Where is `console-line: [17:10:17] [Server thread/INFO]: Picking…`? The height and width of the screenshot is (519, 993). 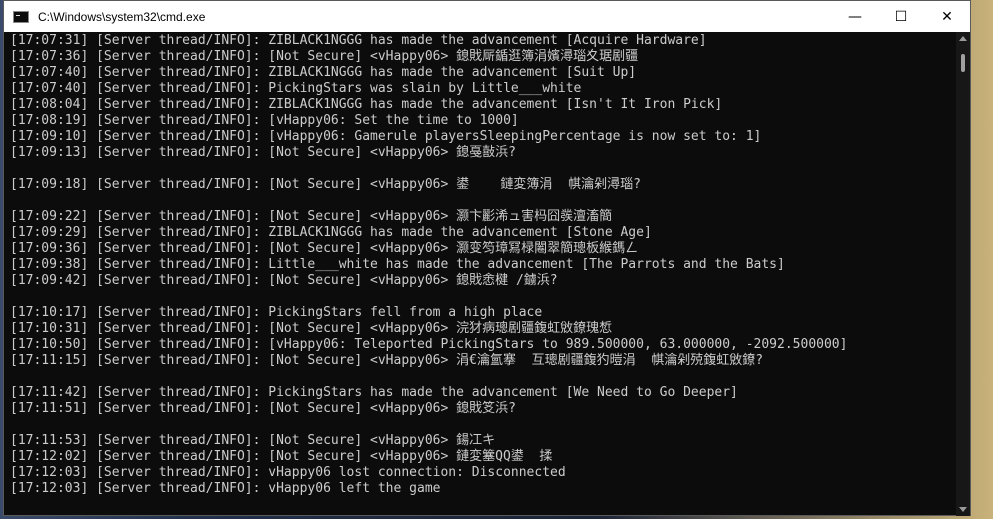
console-line: [17:10:17] [Server thread/INFO]: Picking… is located at coordinates (276, 312).